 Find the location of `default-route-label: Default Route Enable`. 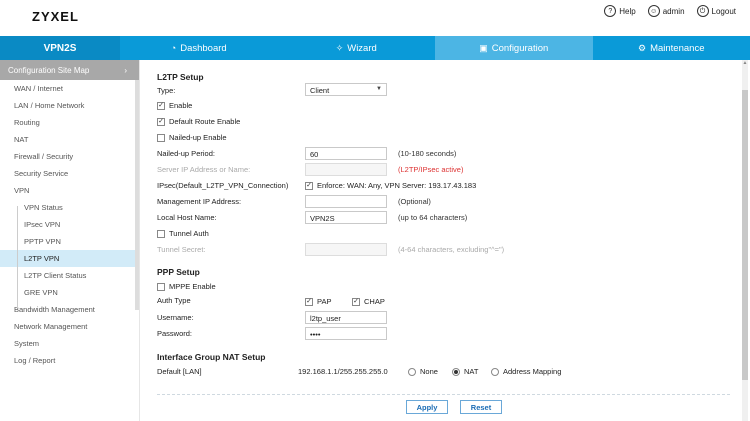

default-route-label: Default Route Enable is located at coordinates (205, 121).